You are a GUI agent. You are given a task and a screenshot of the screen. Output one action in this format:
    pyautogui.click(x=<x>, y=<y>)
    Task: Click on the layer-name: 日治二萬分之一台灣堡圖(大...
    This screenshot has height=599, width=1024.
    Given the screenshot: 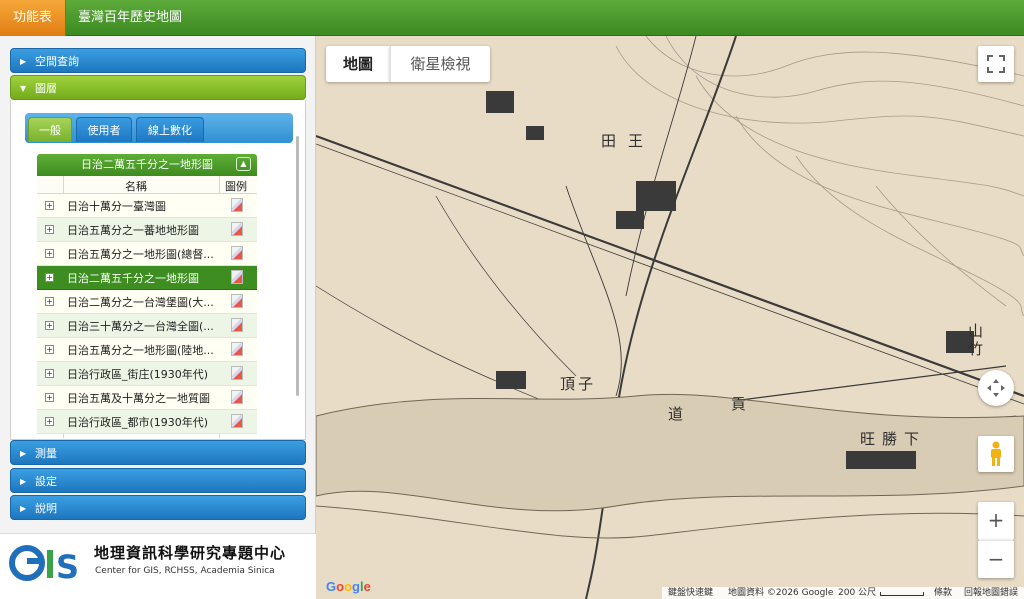 What is the action you would take?
    pyautogui.click(x=140, y=302)
    